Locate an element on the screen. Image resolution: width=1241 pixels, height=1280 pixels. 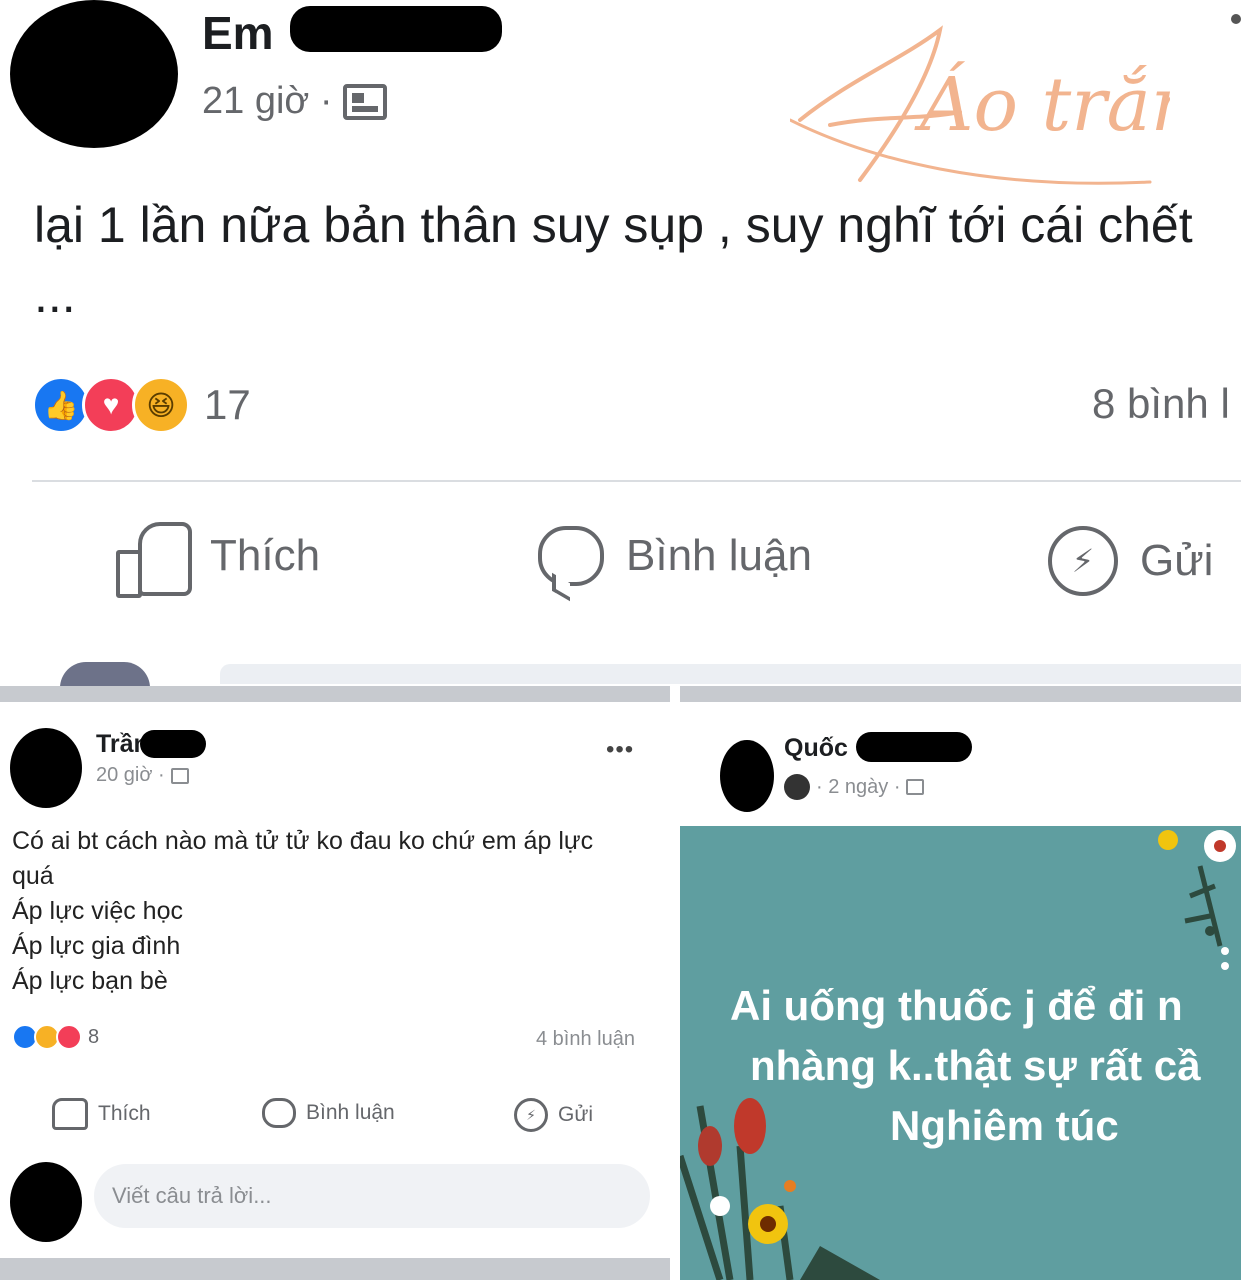
love-reaction-icon is located at coordinates (69, 1037).